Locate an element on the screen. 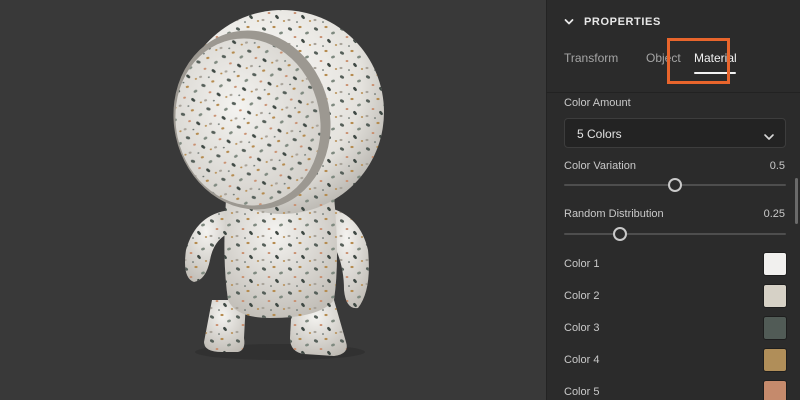 Image resolution: width=800 pixels, height=400 pixels. color-variation-label: Color Variation is located at coordinates (600, 166).